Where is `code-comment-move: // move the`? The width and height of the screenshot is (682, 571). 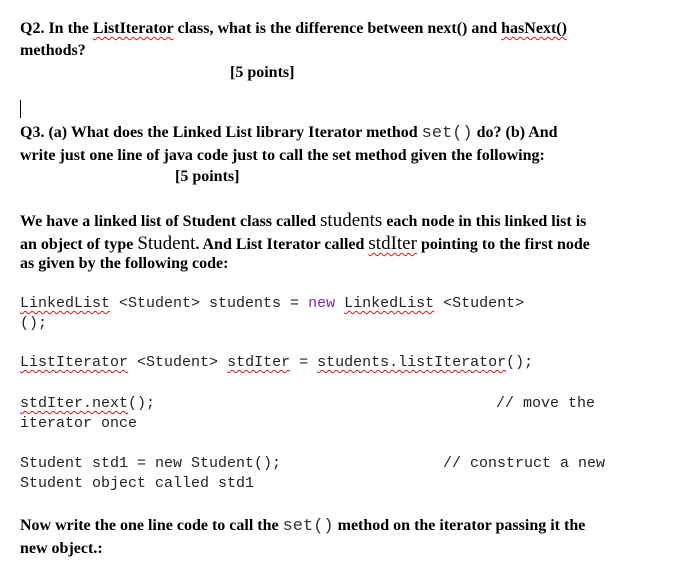
code-comment-move: // move the is located at coordinates (546, 403).